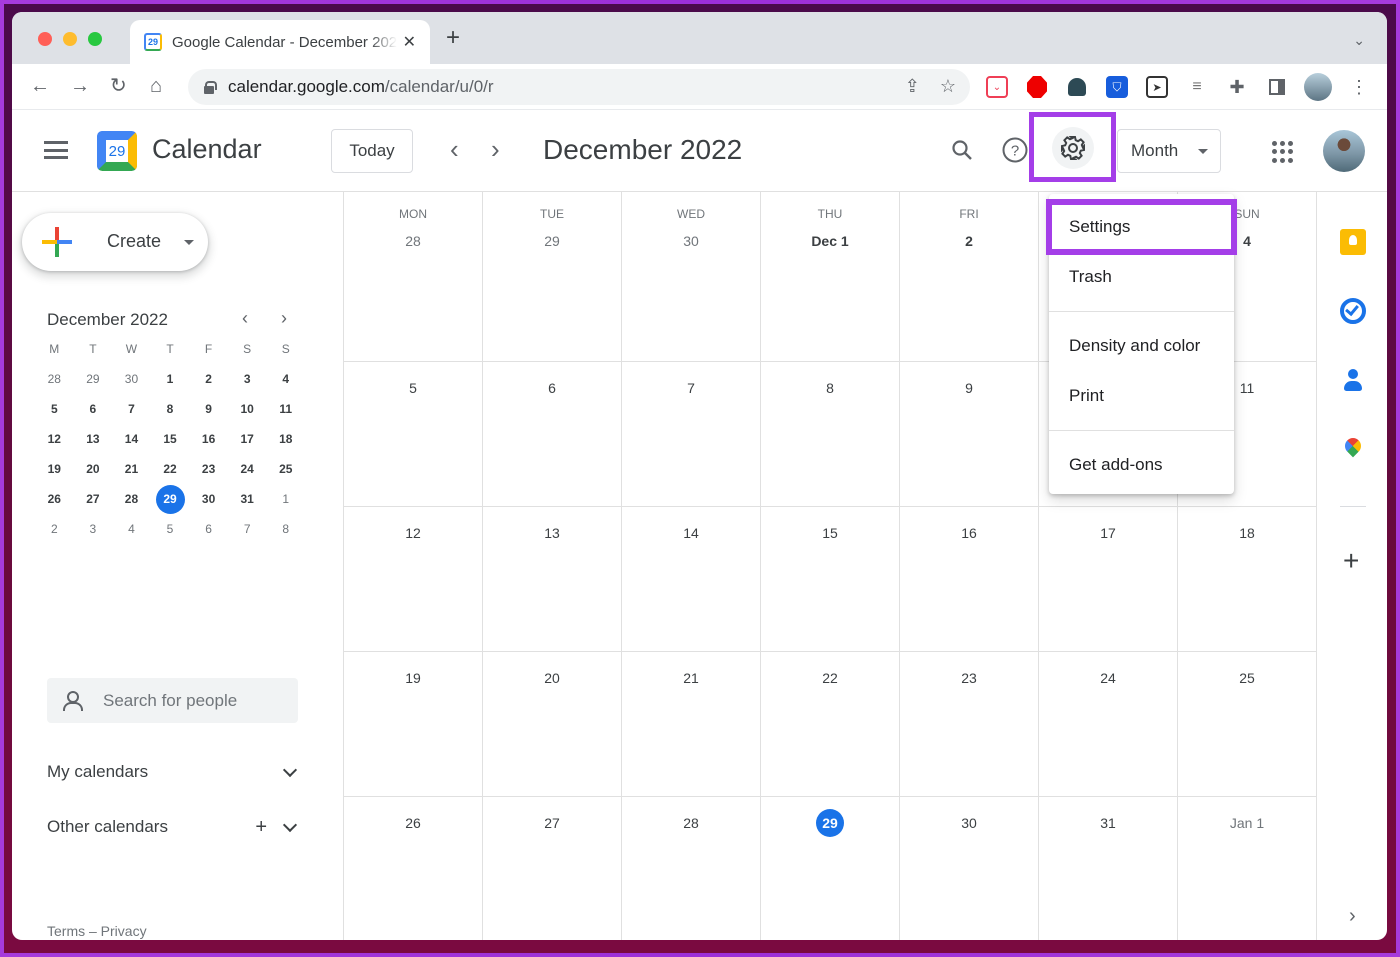 The image size is (1400, 957). What do you see at coordinates (54, 379) in the screenshot?
I see `mini-day: 28` at bounding box center [54, 379].